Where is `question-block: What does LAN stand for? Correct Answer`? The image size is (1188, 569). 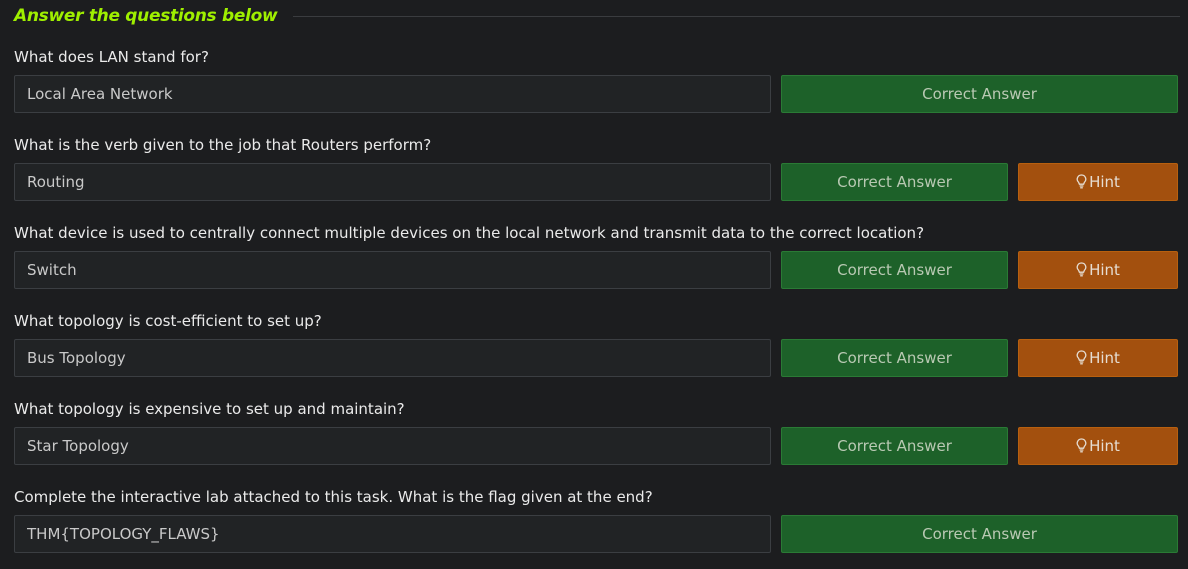
question-block: What does LAN stand for? Correct Answer is located at coordinates (596, 80).